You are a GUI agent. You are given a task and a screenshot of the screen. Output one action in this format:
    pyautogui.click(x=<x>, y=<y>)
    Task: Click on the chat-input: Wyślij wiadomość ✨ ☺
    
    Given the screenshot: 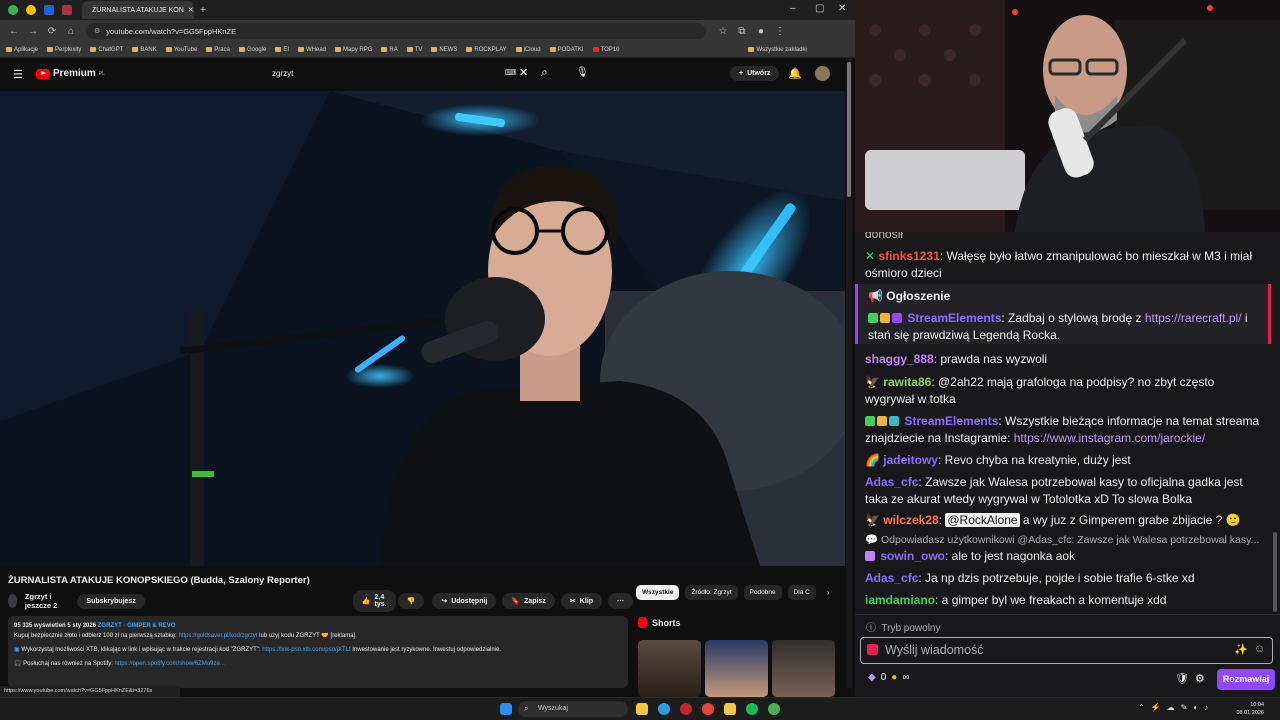 What is the action you would take?
    pyautogui.click(x=1066, y=650)
    